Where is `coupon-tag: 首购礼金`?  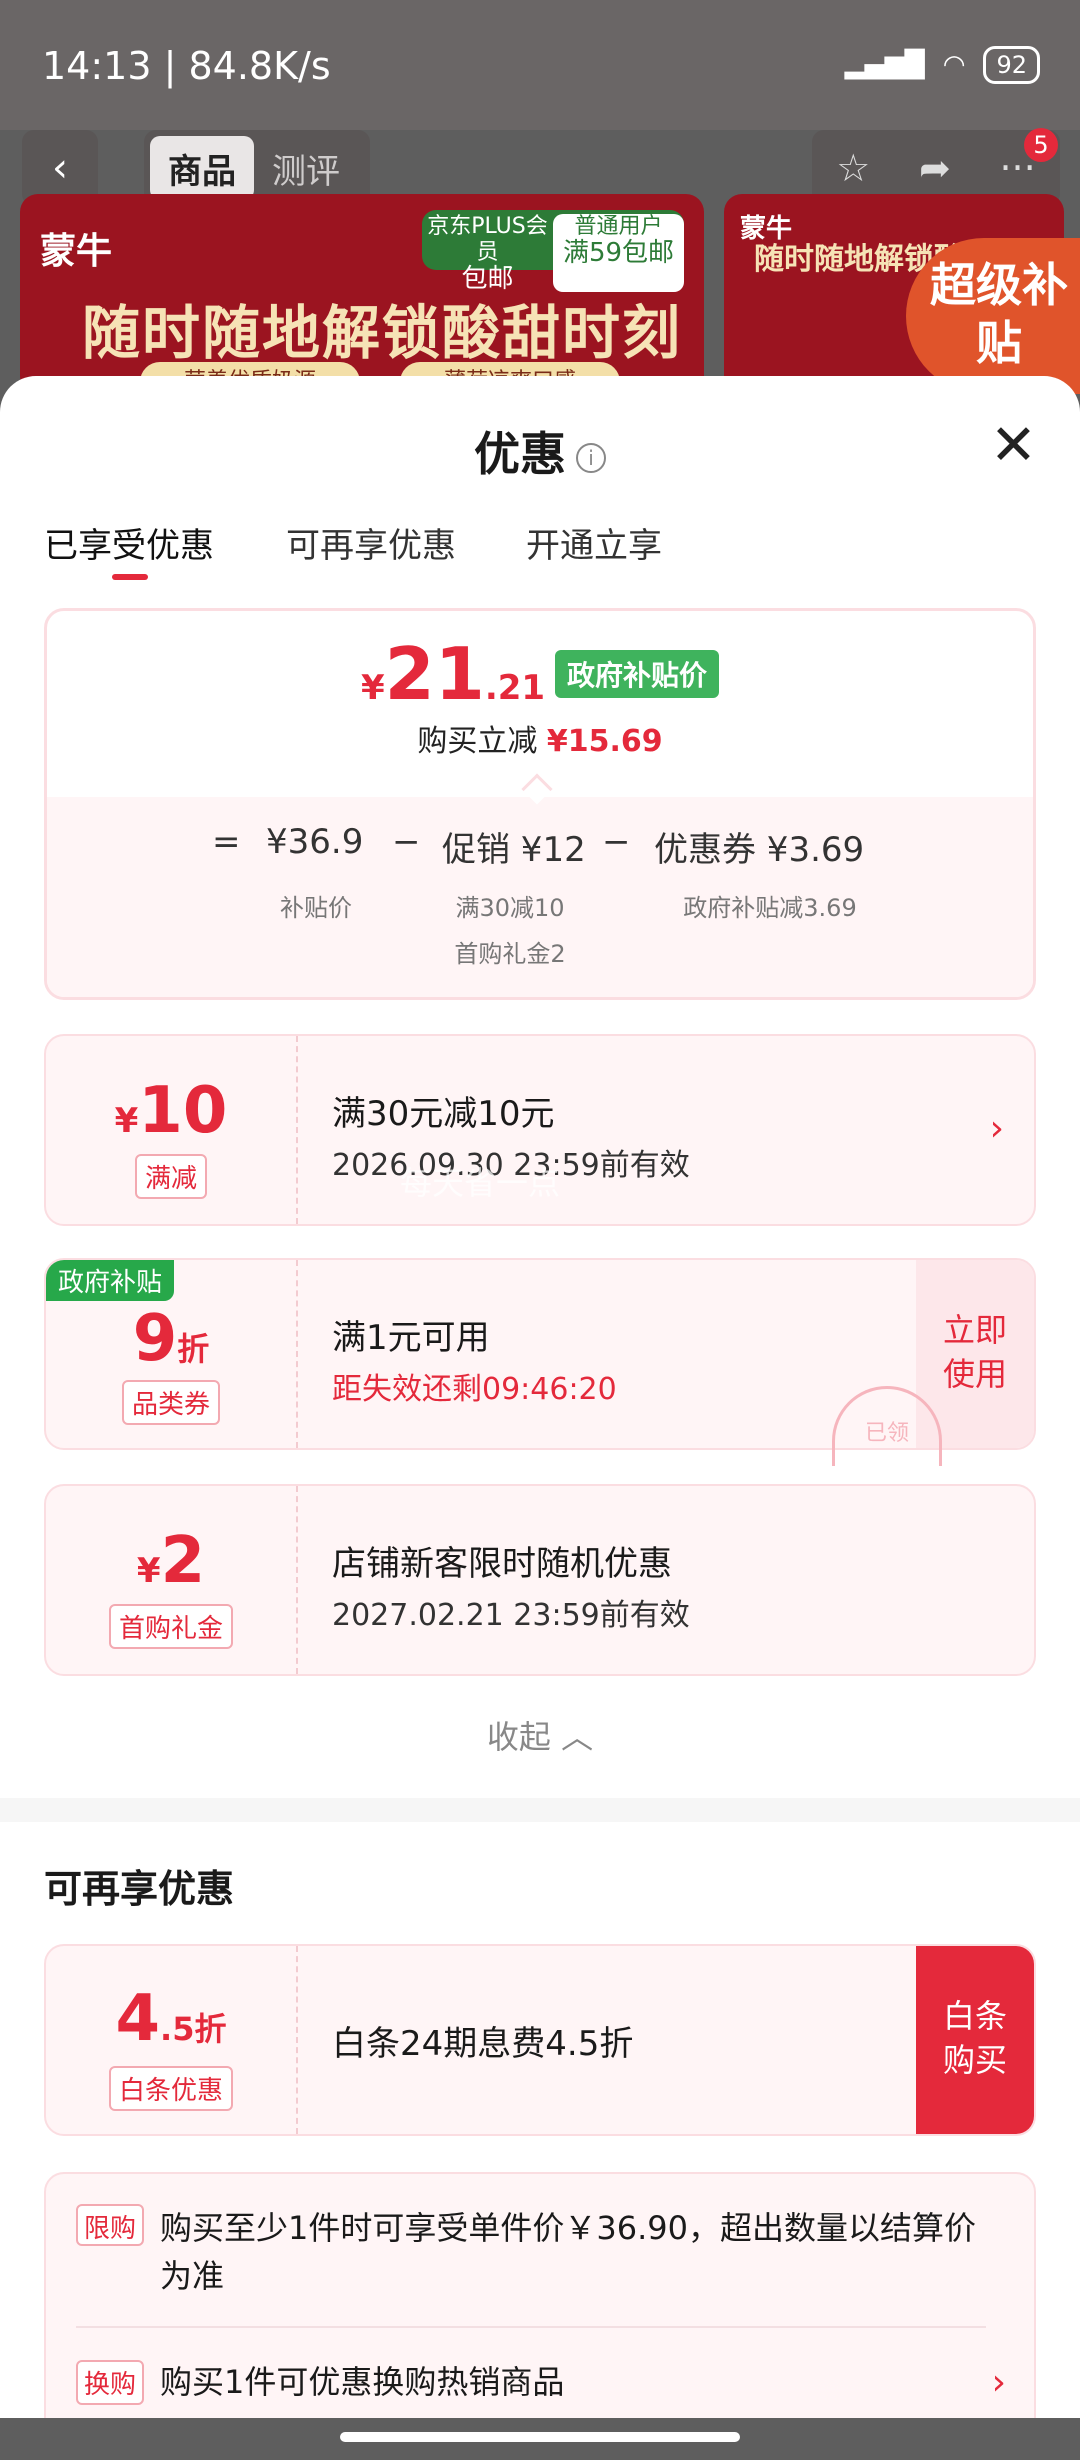 coupon-tag: 首购礼金 is located at coordinates (171, 1626).